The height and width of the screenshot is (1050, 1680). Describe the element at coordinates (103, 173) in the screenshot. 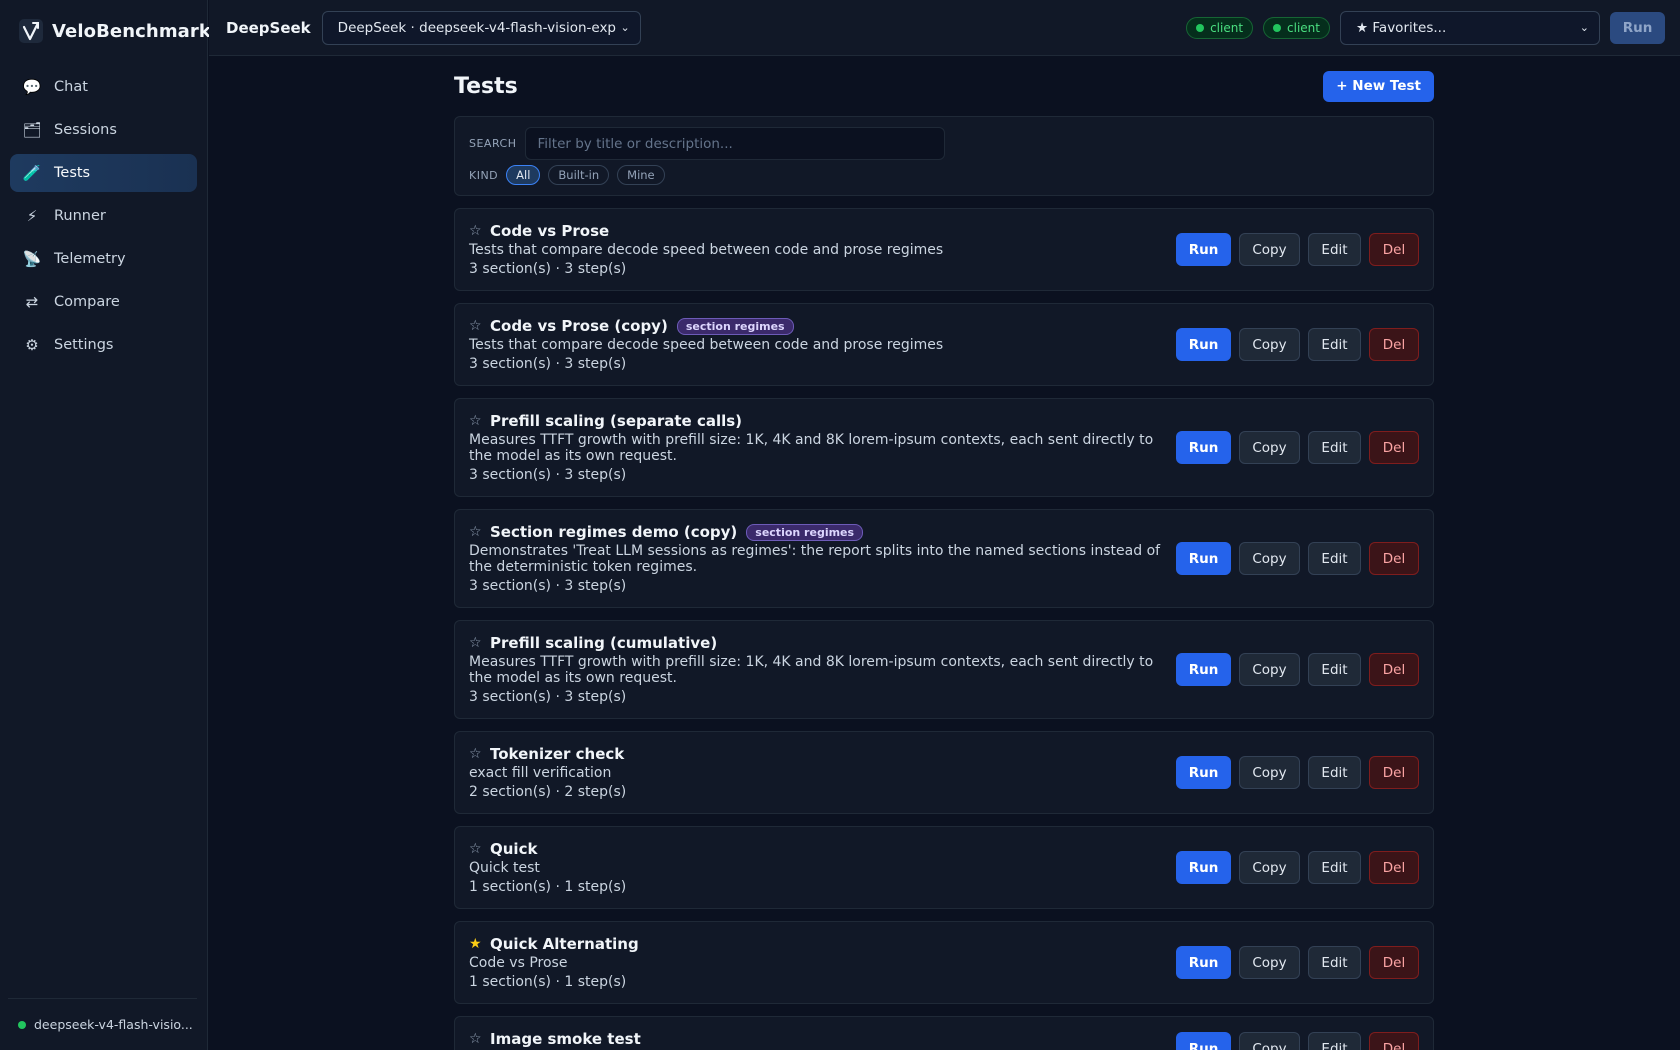

I see `sidebar-item-tests: 🧪 Tests` at that location.